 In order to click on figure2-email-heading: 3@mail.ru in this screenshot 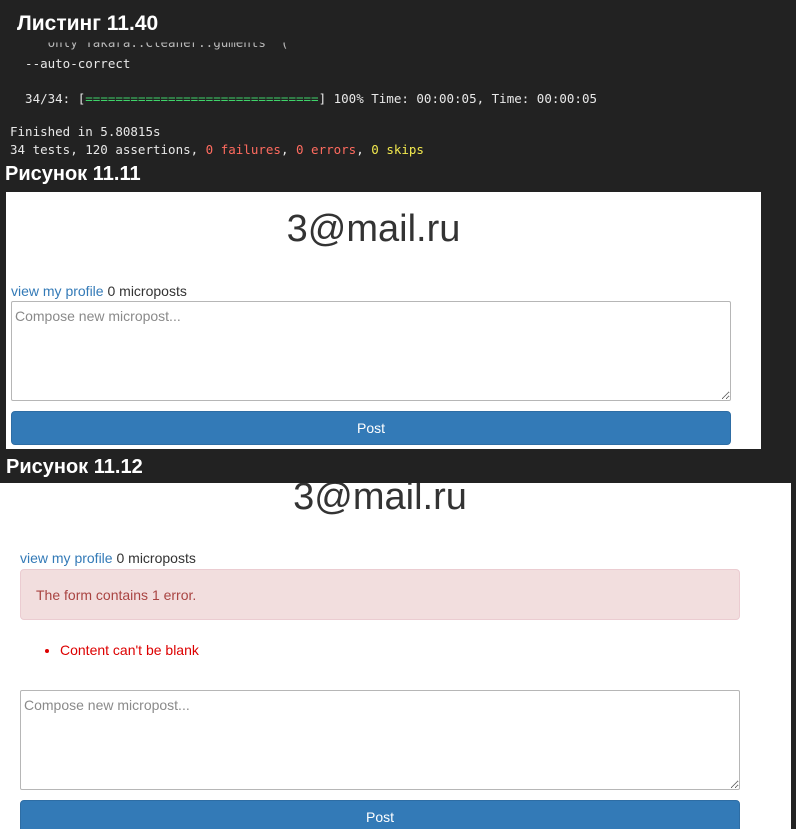, I will do `click(380, 500)`.